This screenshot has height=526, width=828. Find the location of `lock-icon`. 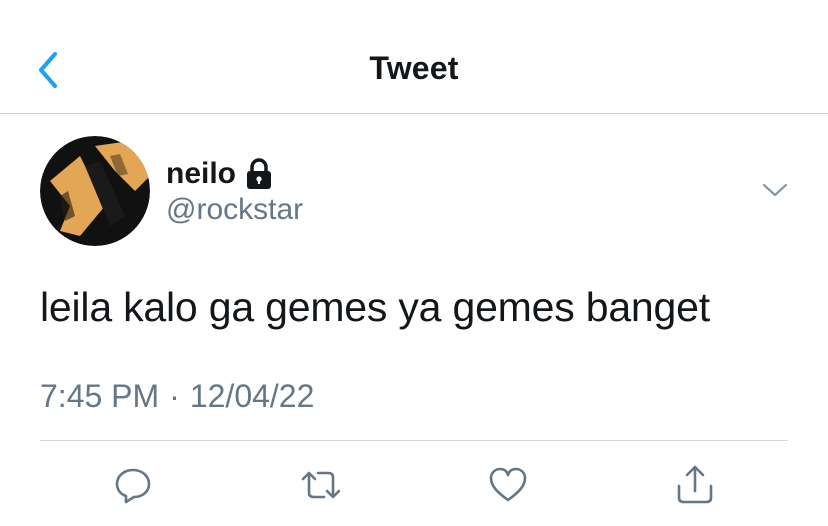

lock-icon is located at coordinates (259, 174).